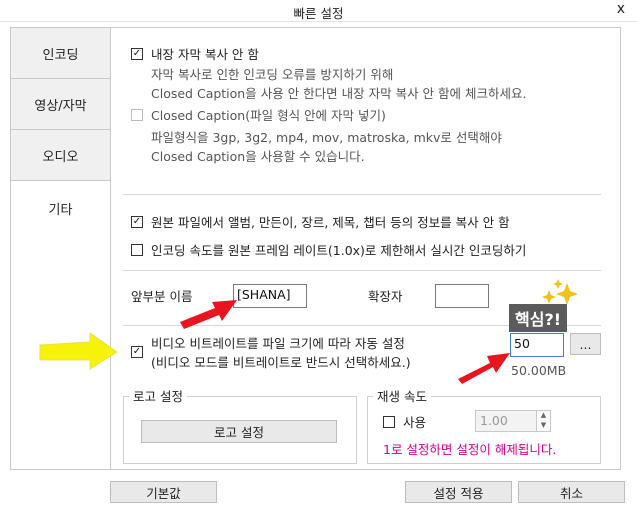 The image size is (637, 511). What do you see at coordinates (163, 492) in the screenshot?
I see `default-button: 기본값` at bounding box center [163, 492].